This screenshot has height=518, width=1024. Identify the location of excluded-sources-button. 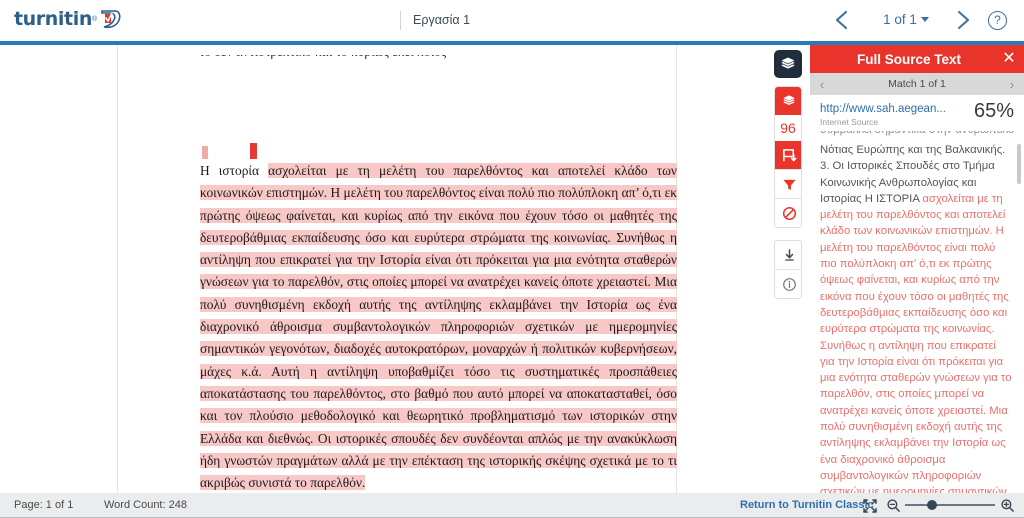
(788, 213).